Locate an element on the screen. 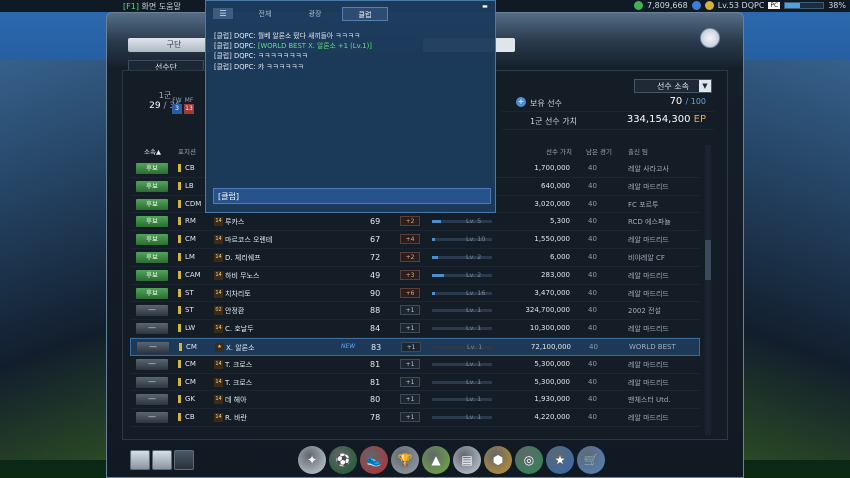 This screenshot has height=478, width=850. chat-tab-all: 전체 is located at coordinates (265, 14).